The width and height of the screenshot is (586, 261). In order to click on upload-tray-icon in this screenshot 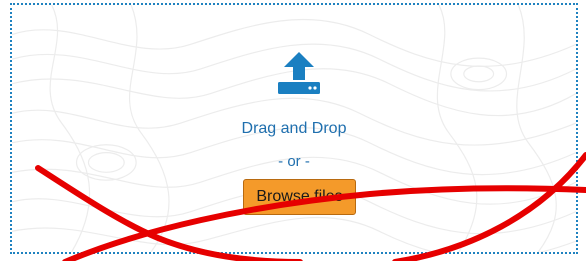, I will do `click(299, 73)`.